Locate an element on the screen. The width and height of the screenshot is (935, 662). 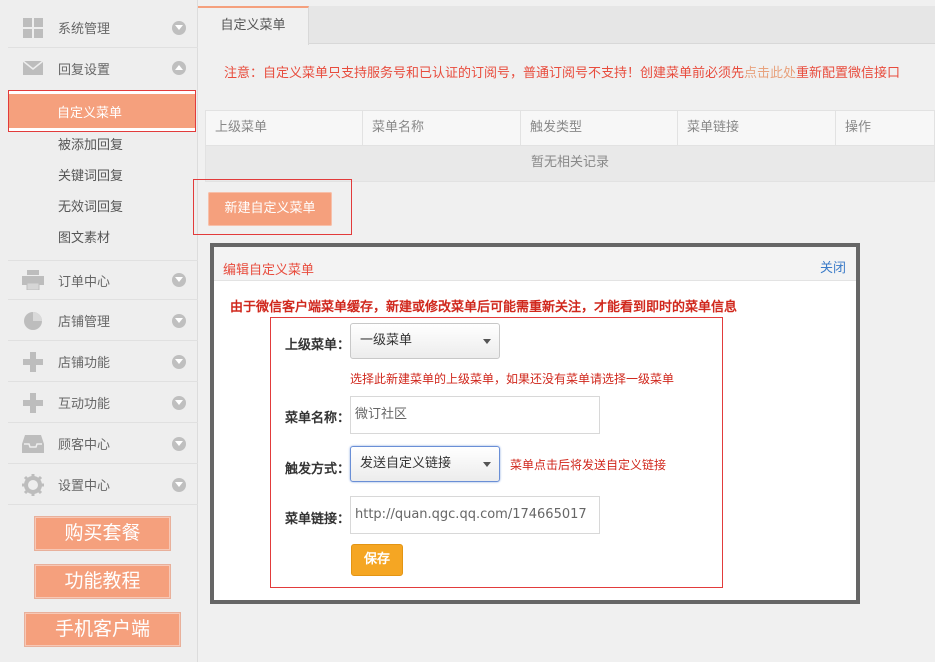
column-header-name: 菜单名称 is located at coordinates (442, 128).